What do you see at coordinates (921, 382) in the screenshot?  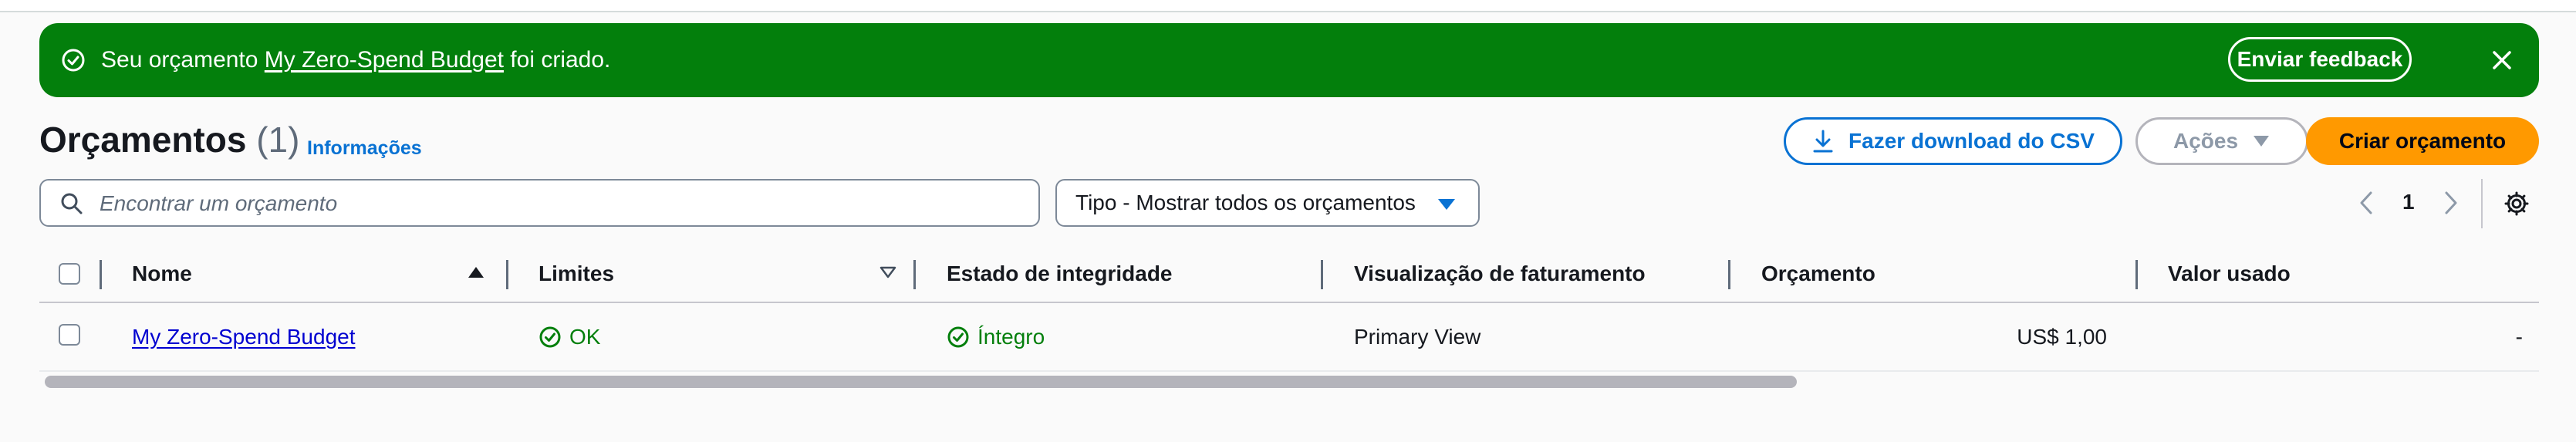 I see `scrollbar-thumb` at bounding box center [921, 382].